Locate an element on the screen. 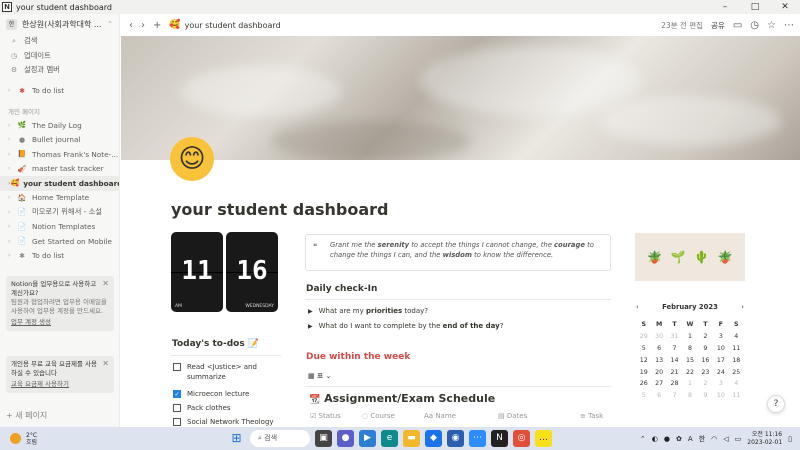 The width and height of the screenshot is (800, 450). store-icon: ◆ is located at coordinates (433, 438).